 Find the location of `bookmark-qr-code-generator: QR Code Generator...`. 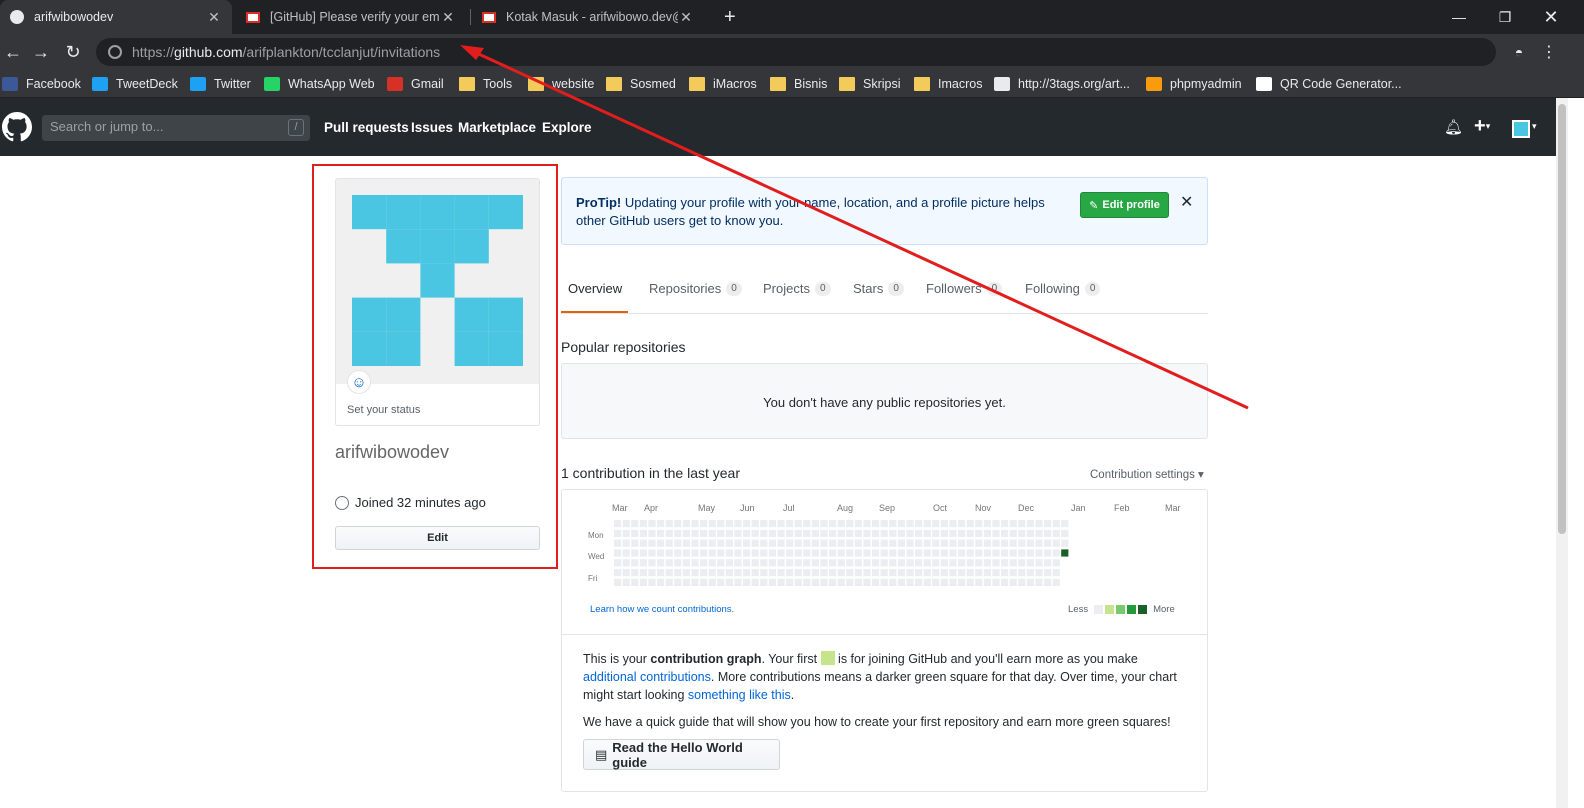

bookmark-qr-code-generator: QR Code Generator... is located at coordinates (1329, 84).